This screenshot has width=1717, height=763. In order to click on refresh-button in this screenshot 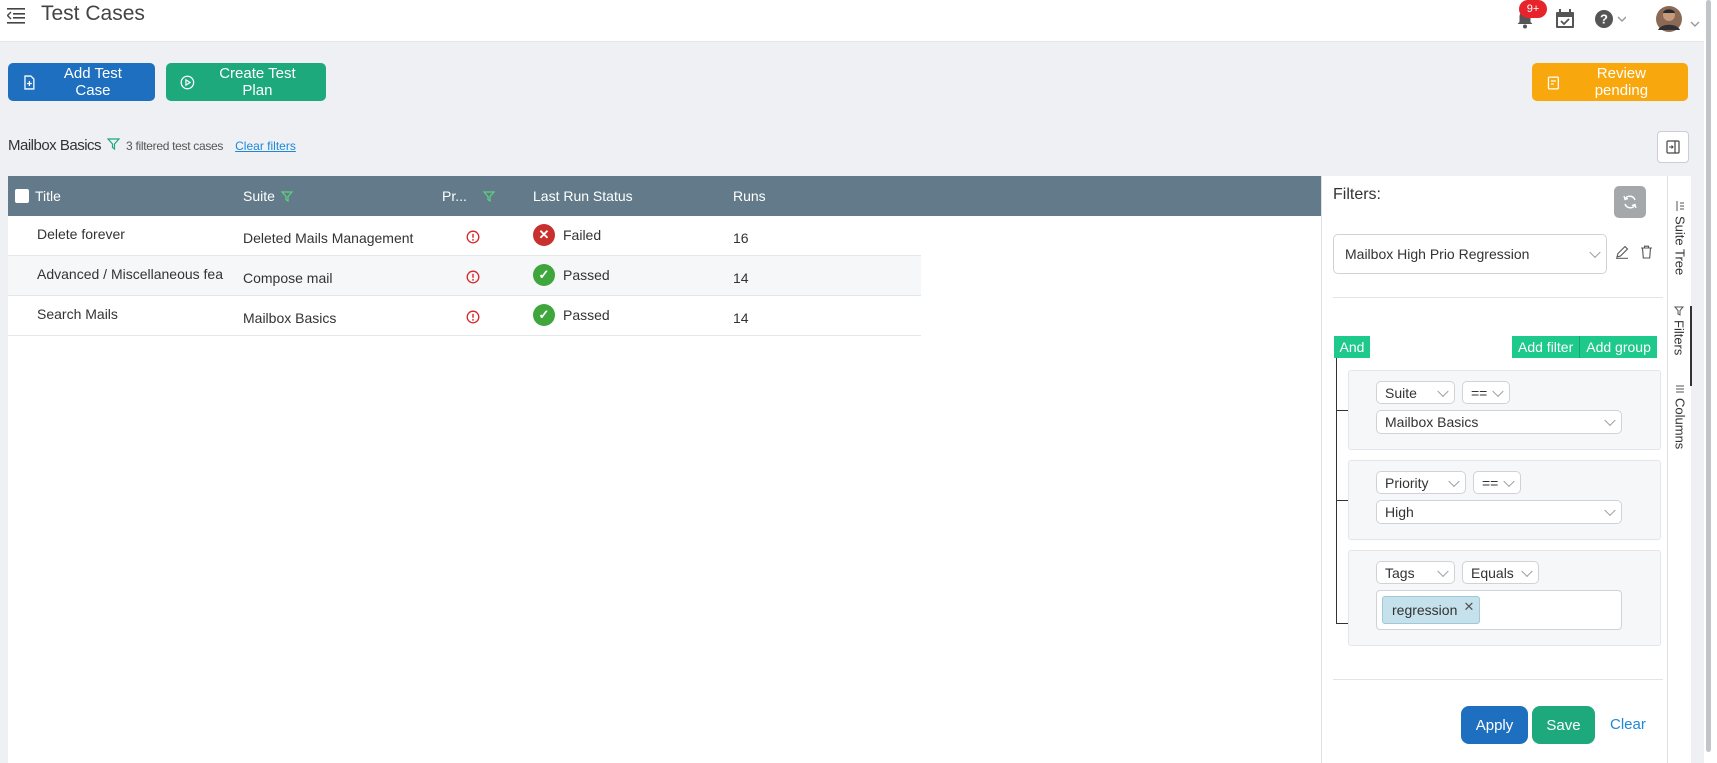, I will do `click(1630, 202)`.